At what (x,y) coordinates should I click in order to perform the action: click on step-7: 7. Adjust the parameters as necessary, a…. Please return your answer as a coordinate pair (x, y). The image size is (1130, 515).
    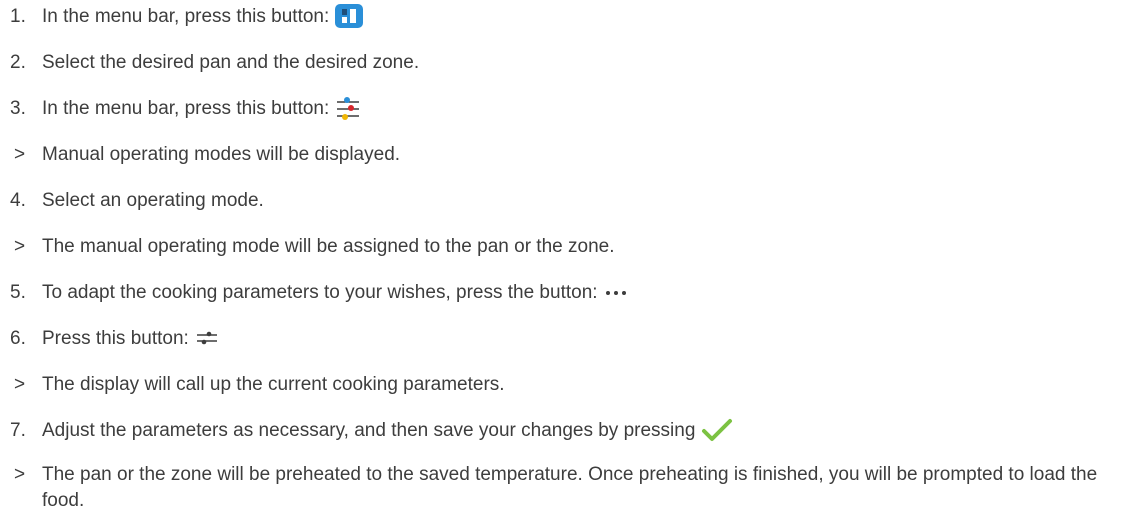
    Looking at the image, I should click on (366, 431).